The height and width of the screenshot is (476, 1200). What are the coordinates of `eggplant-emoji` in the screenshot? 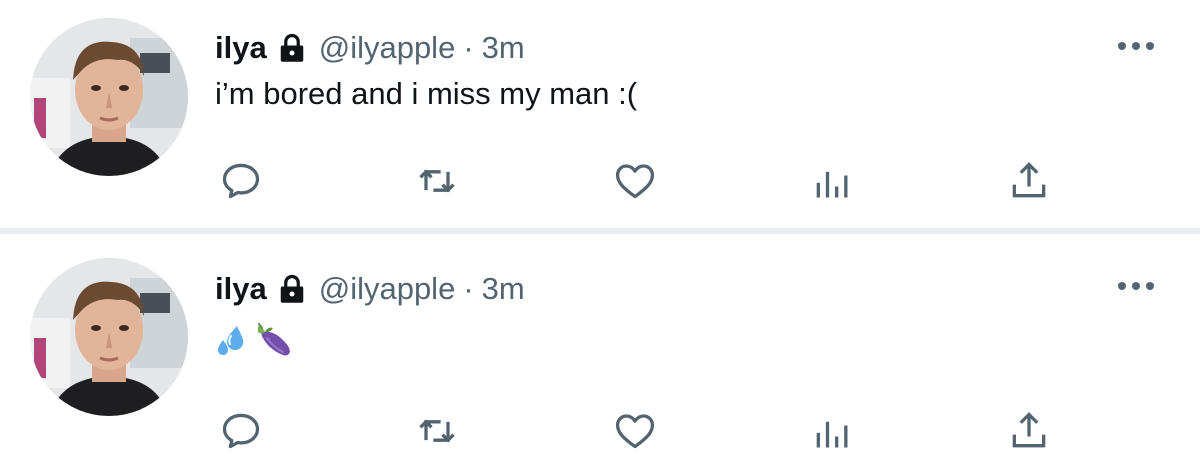 It's located at (274, 339).